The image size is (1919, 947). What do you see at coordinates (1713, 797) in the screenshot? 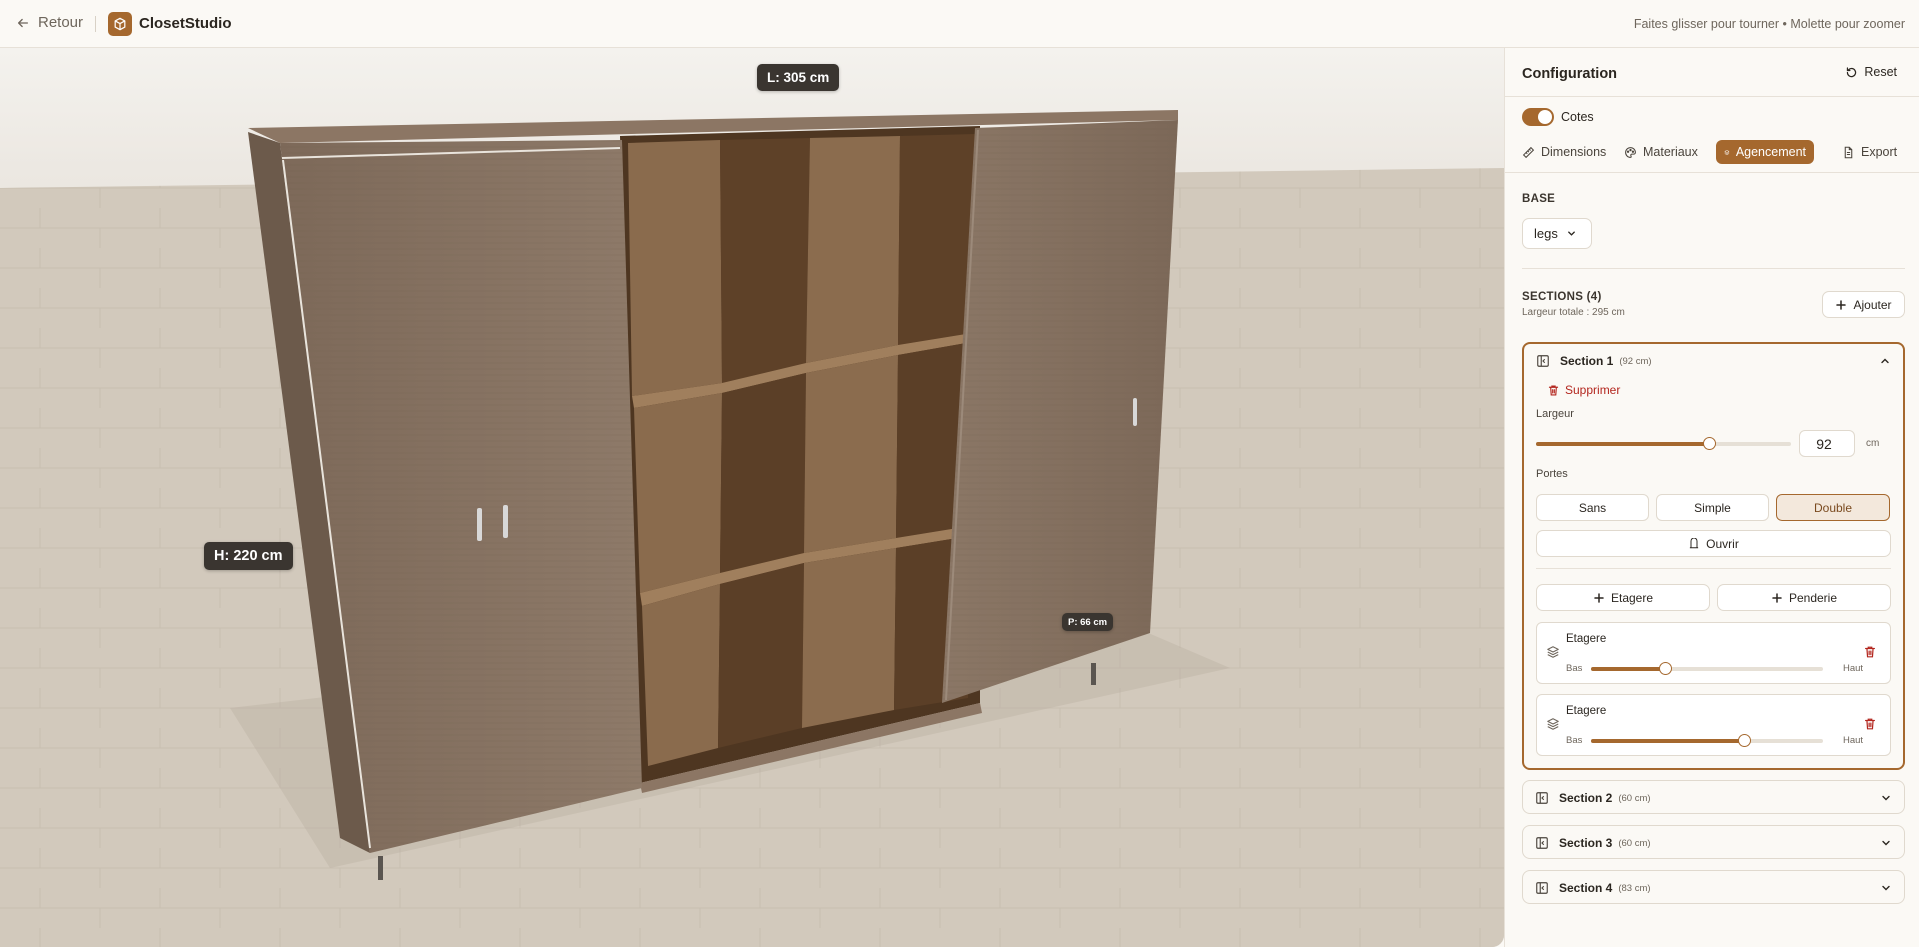
I see `section-card-2: Section 2 (60 cm)` at bounding box center [1713, 797].